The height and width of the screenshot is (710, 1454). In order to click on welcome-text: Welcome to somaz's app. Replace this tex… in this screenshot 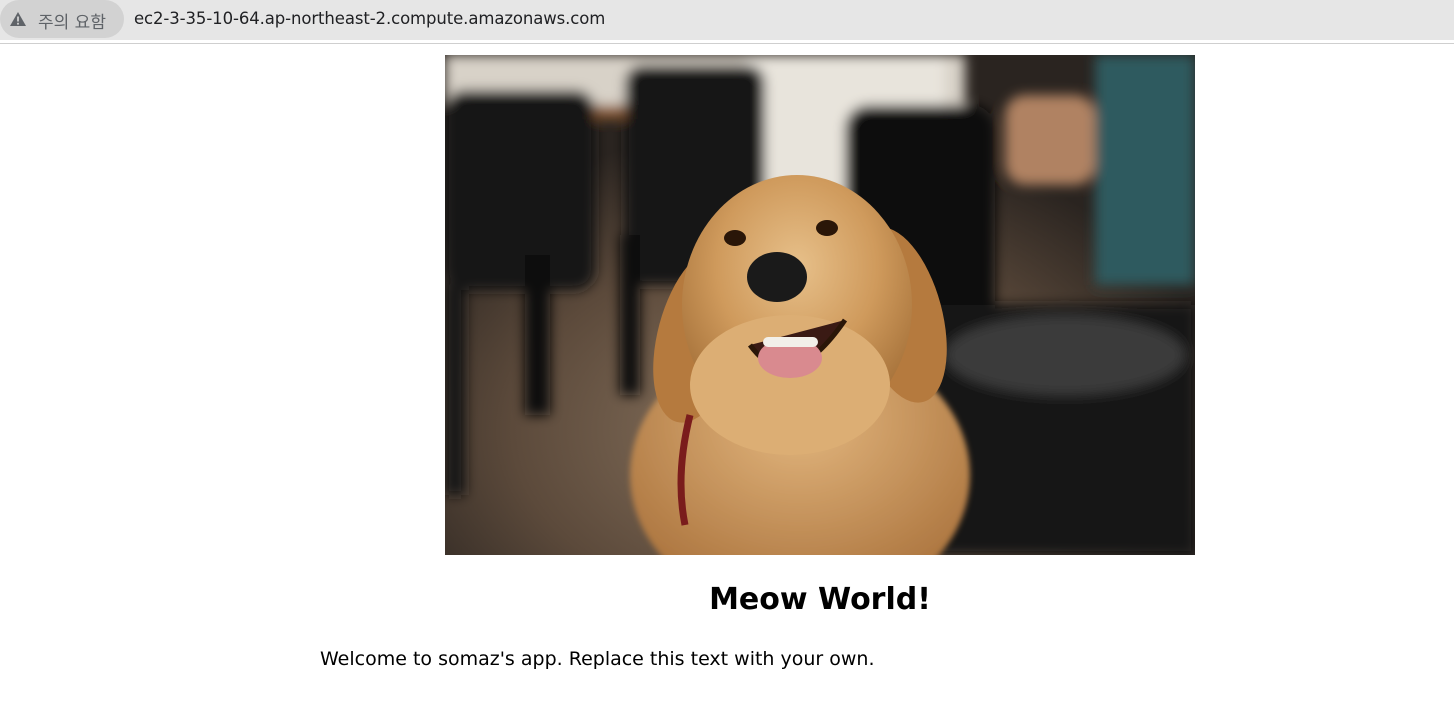, I will do `click(597, 659)`.